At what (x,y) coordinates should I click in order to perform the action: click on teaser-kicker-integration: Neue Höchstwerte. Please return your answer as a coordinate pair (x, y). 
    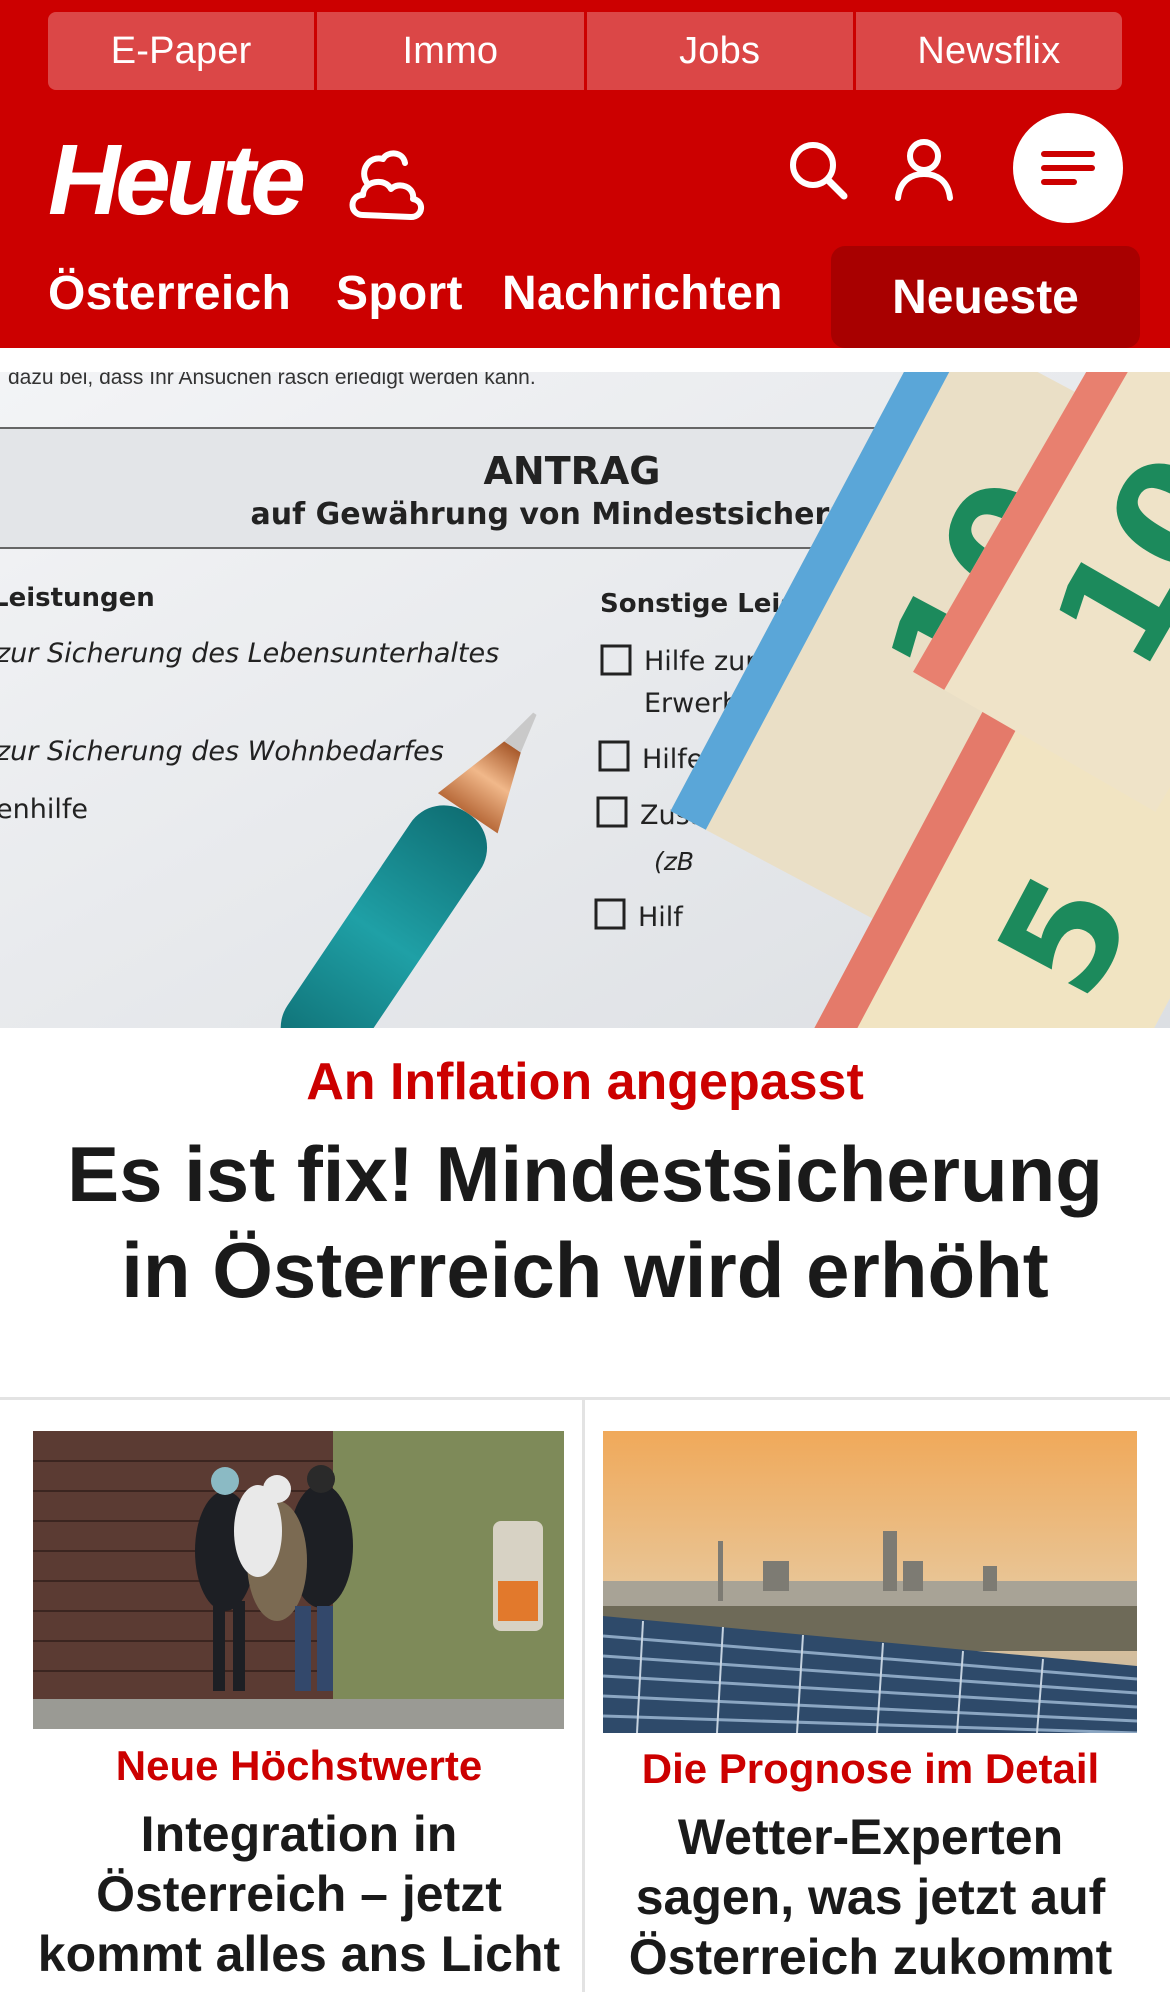
    Looking at the image, I should click on (299, 1766).